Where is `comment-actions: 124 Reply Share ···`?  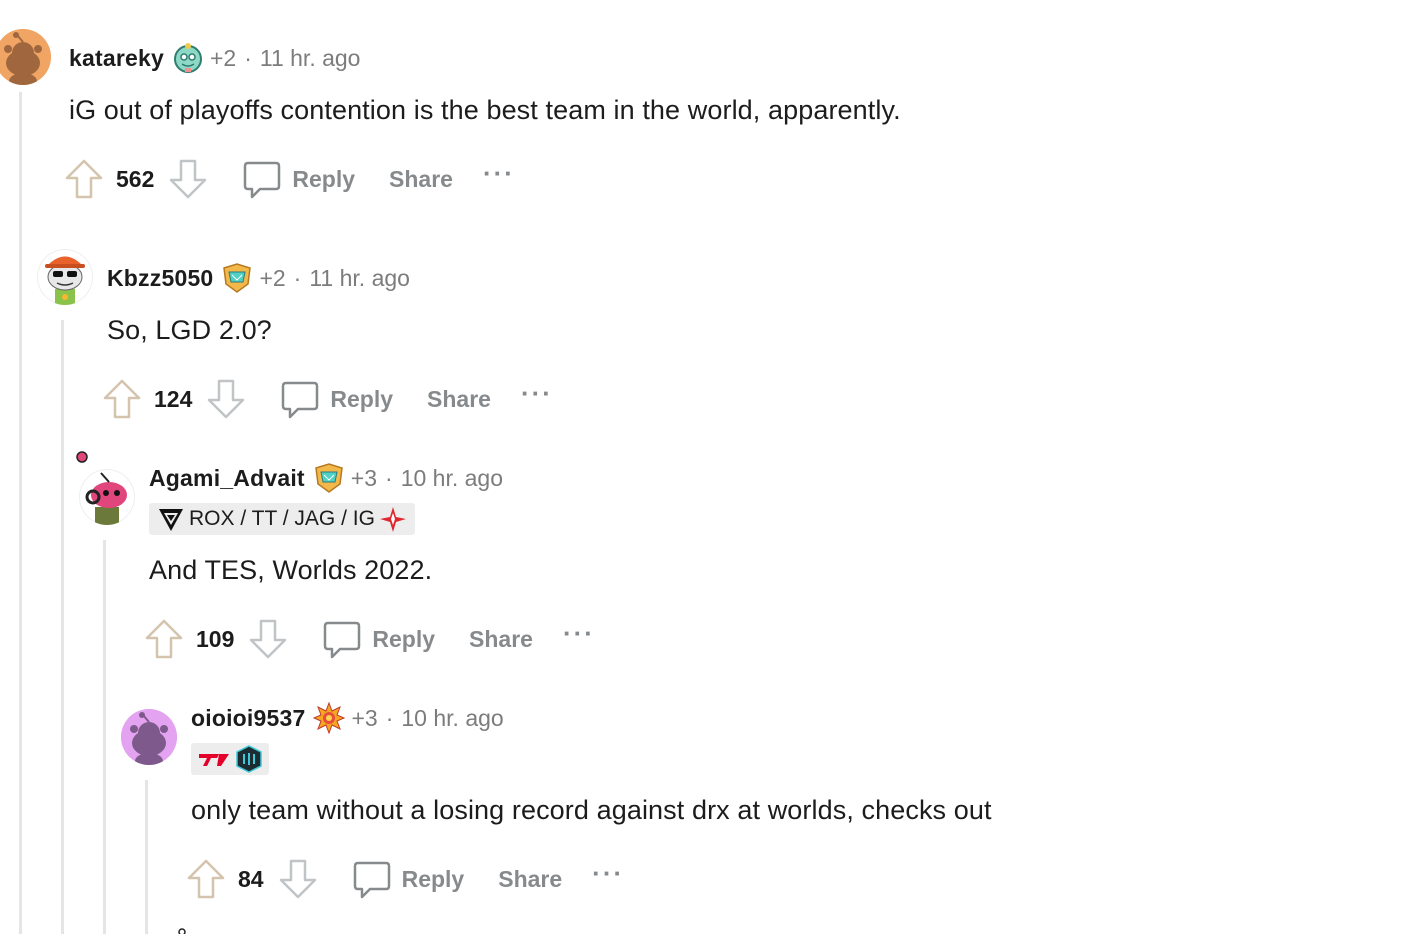 comment-actions: 124 Reply Share ··· is located at coordinates (327, 399).